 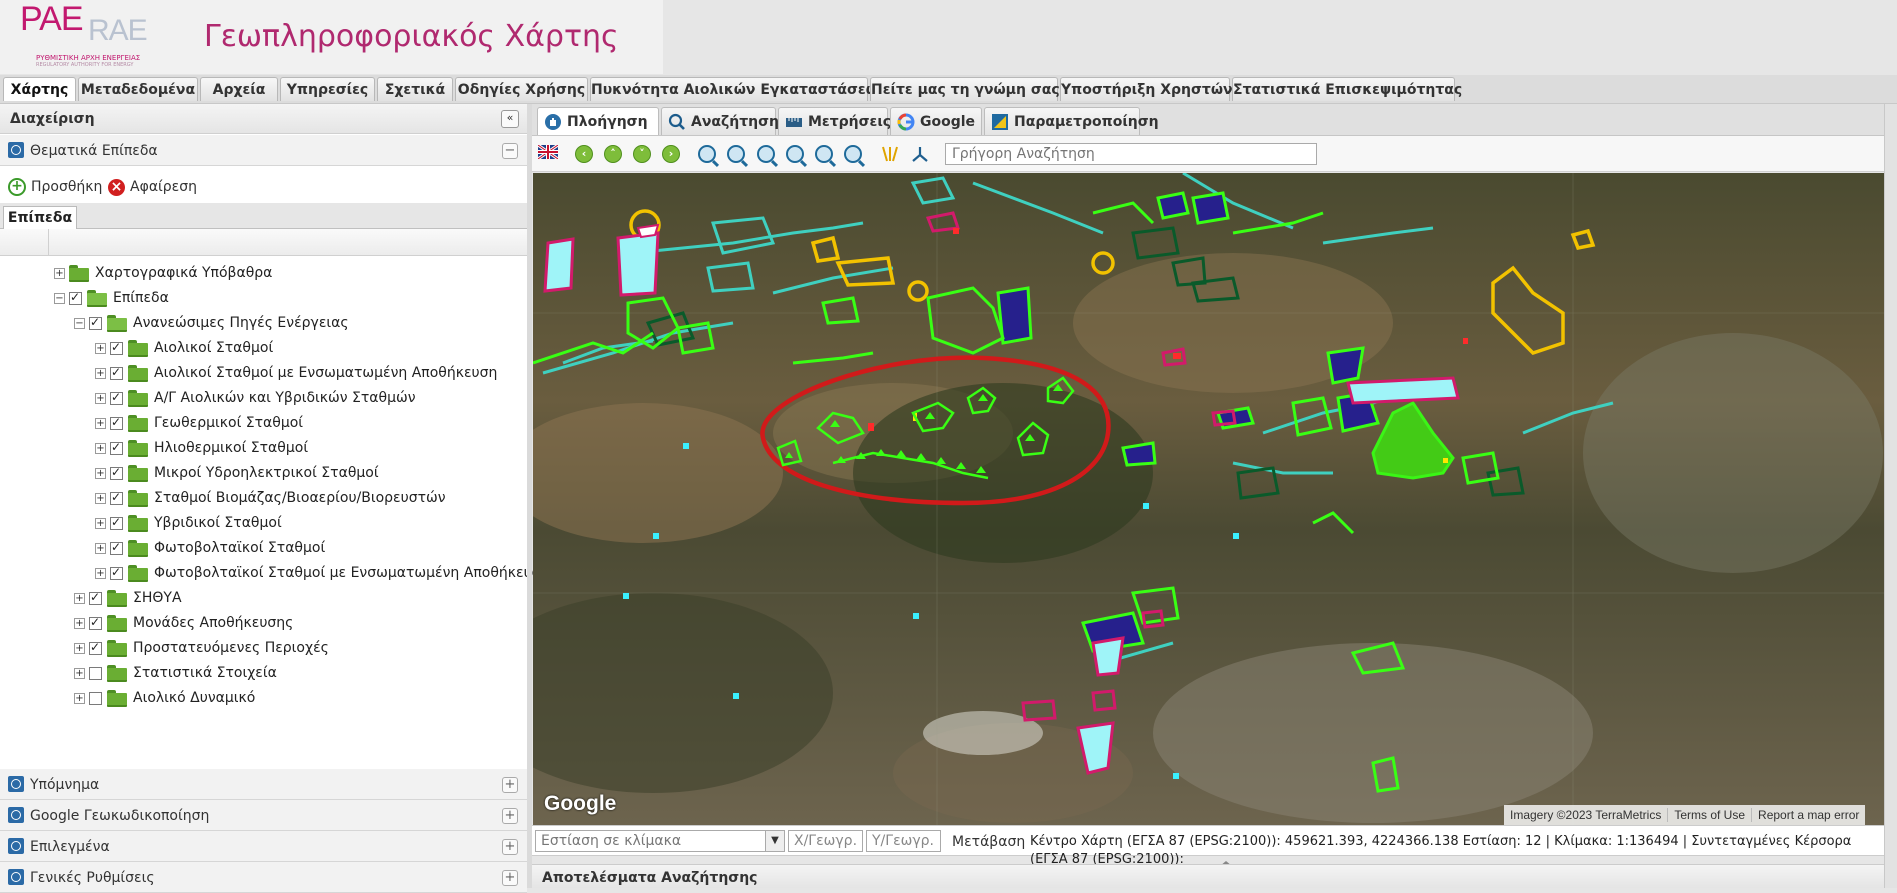 I want to click on quick-search-input, so click(x=1131, y=154).